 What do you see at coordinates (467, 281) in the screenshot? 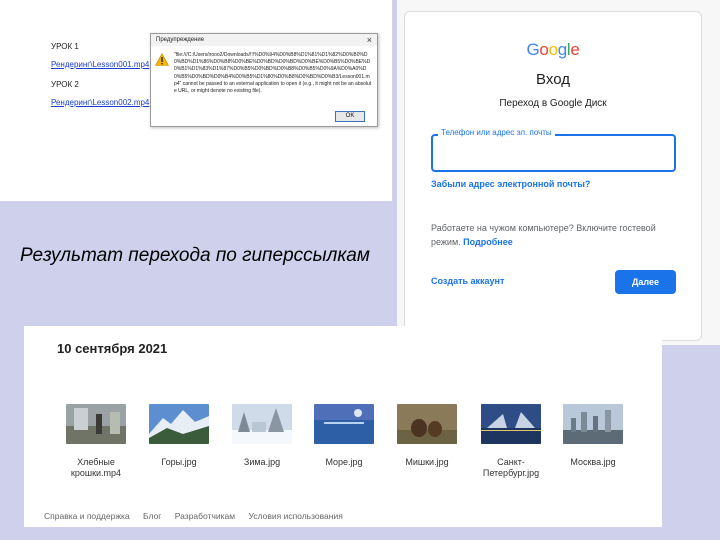
I see `create-account-link: Создать аккаунт` at bounding box center [467, 281].